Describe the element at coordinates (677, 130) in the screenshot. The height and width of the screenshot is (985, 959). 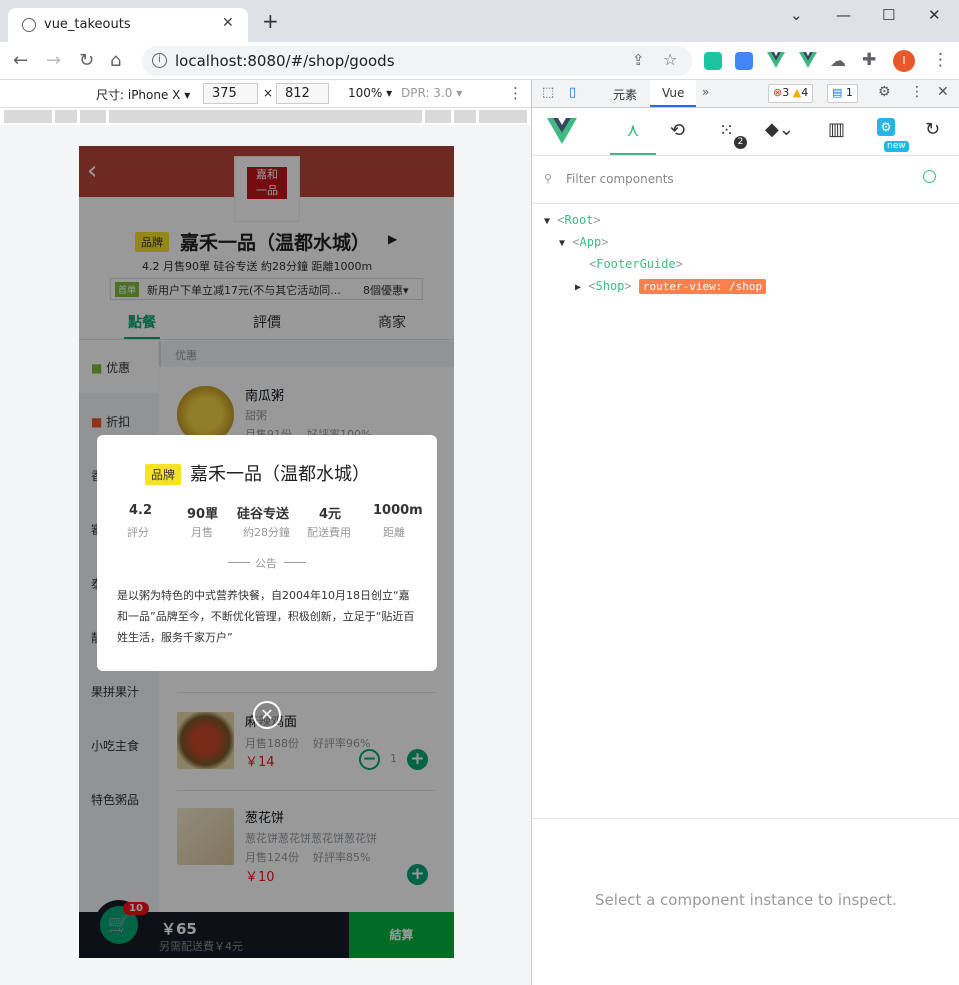
I see `history-icon: ⟲` at that location.